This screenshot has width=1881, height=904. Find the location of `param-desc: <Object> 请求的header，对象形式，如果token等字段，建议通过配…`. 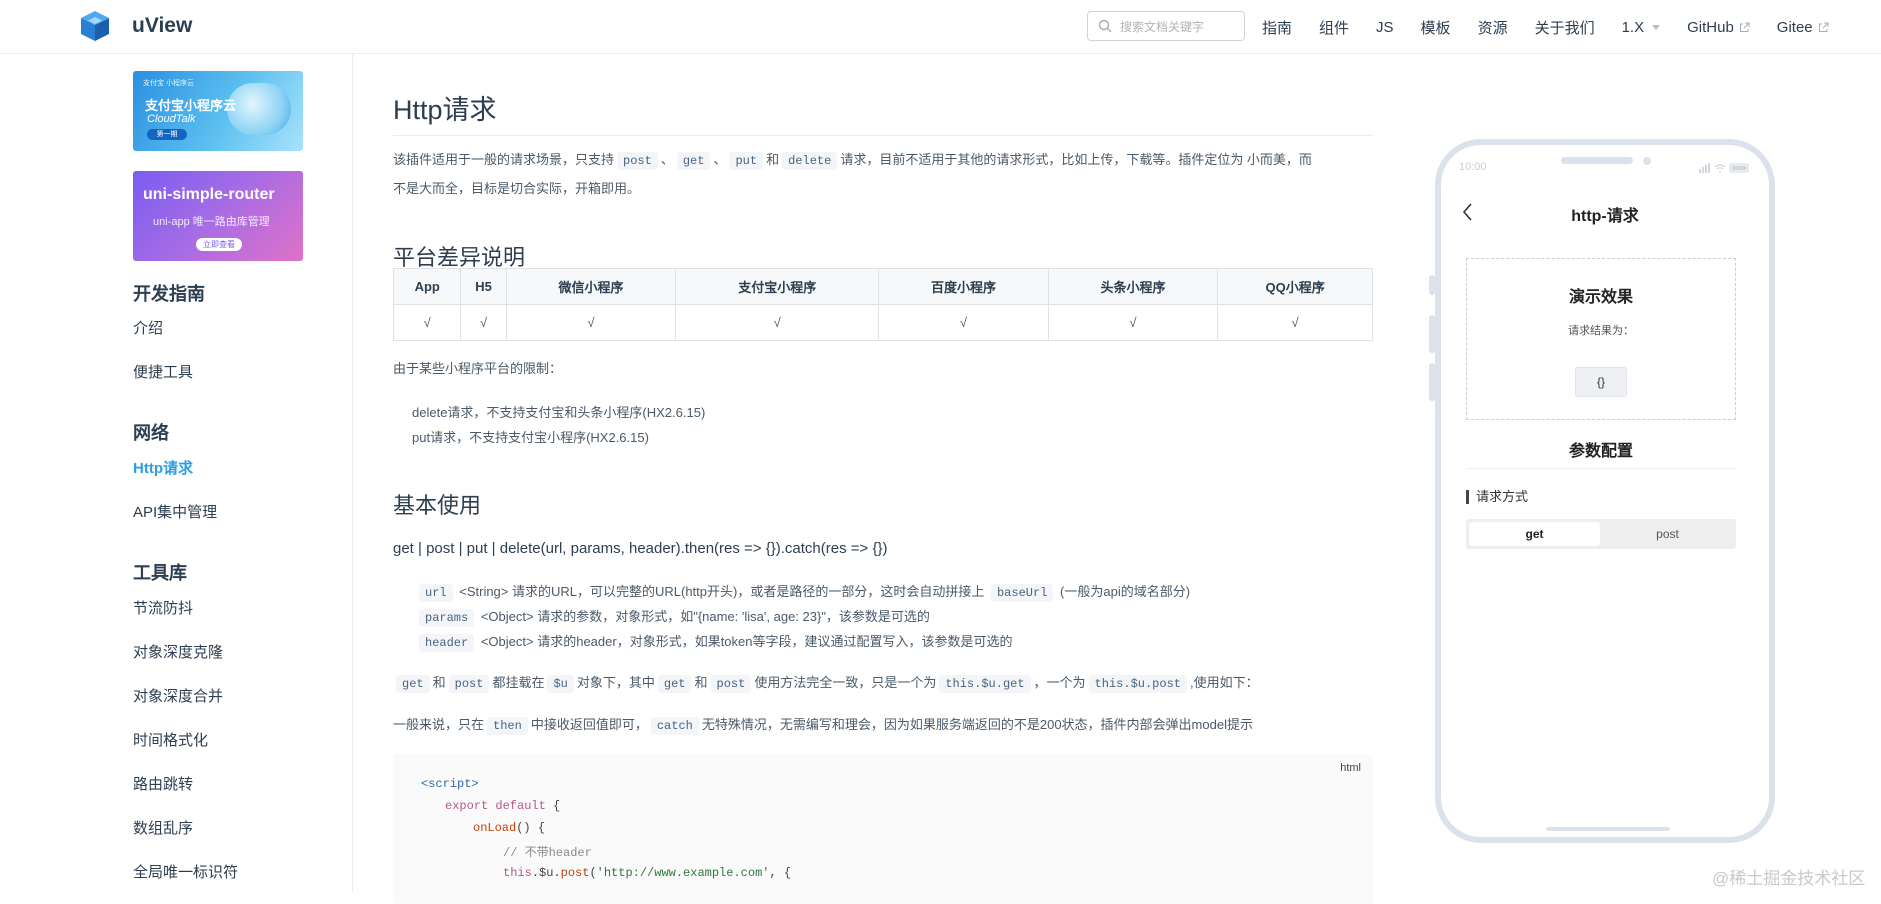

param-desc: <Object> 请求的header，对象形式，如果token等字段，建议通过配… is located at coordinates (746, 641).